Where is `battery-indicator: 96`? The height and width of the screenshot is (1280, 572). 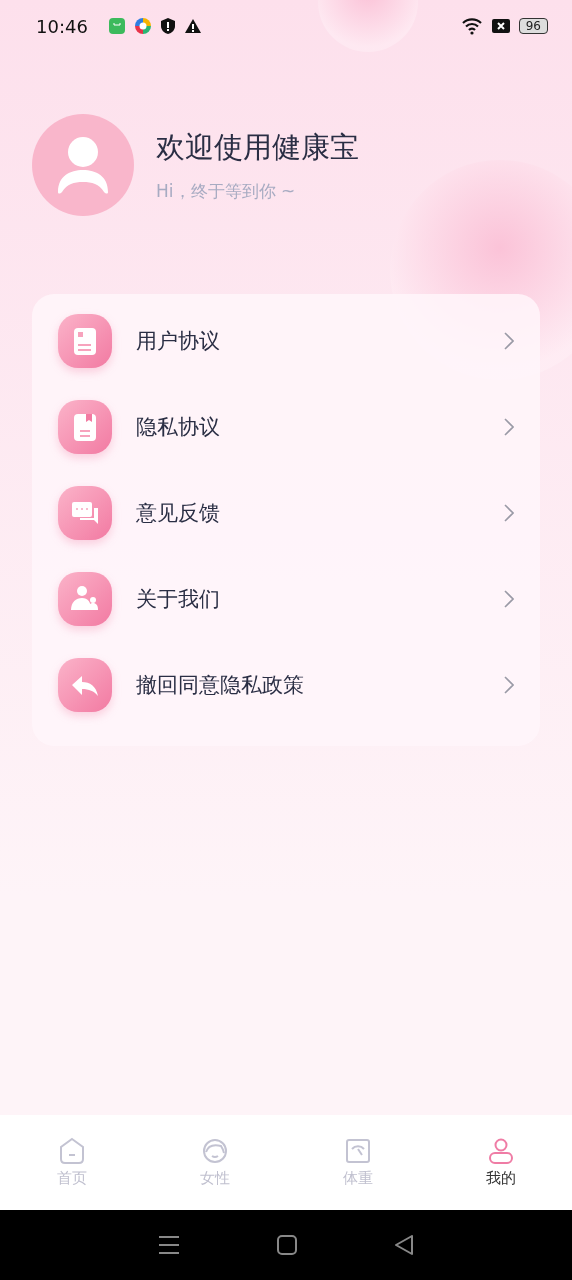
battery-indicator: 96 is located at coordinates (533, 26).